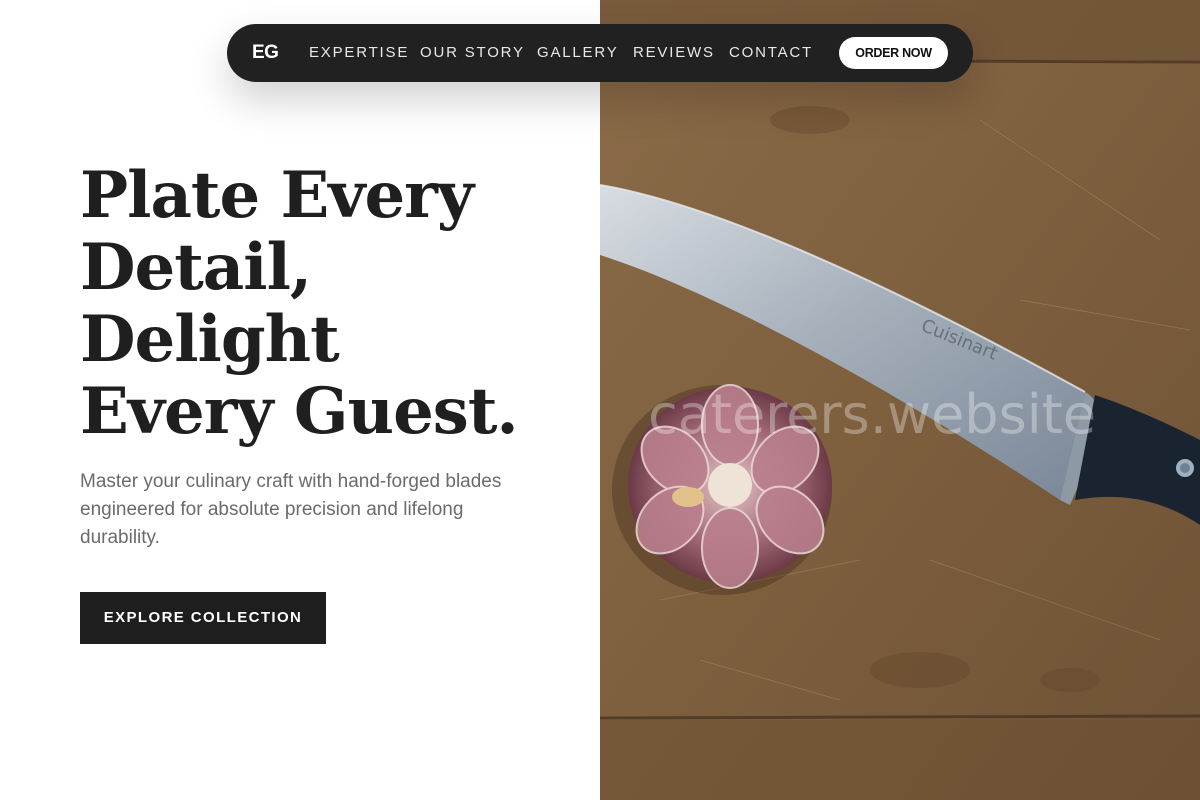  I want to click on hero-title-line: Plate Every, so click(277, 195).